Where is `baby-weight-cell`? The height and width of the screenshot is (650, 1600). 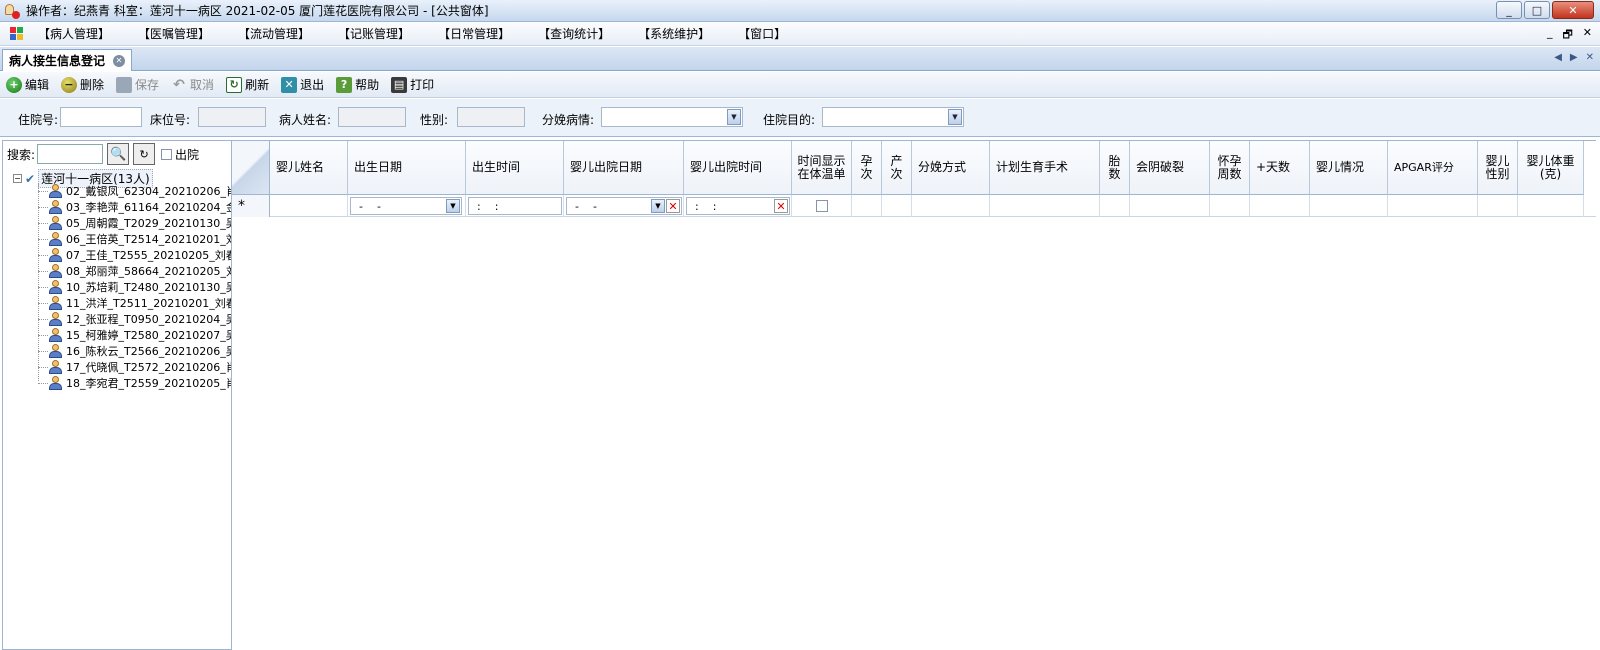 baby-weight-cell is located at coordinates (1551, 206).